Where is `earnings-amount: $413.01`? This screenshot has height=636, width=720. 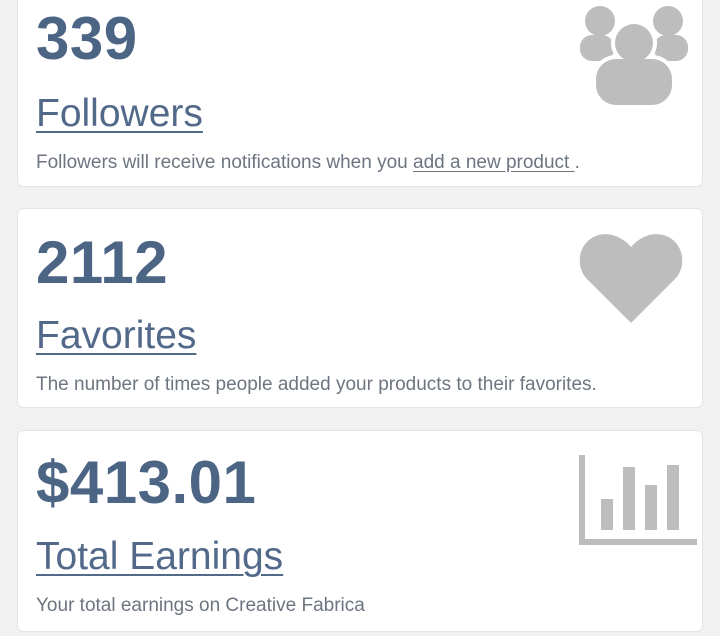
earnings-amount: $413.01 is located at coordinates (146, 482).